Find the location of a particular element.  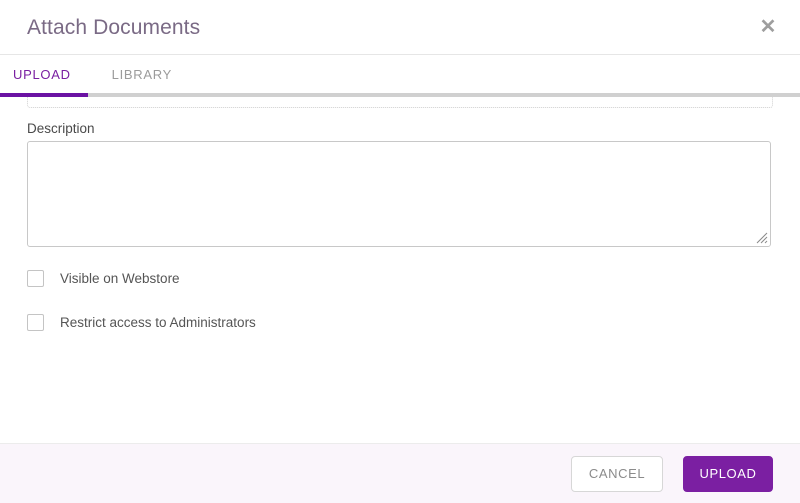

description-label: Description is located at coordinates (61, 128).